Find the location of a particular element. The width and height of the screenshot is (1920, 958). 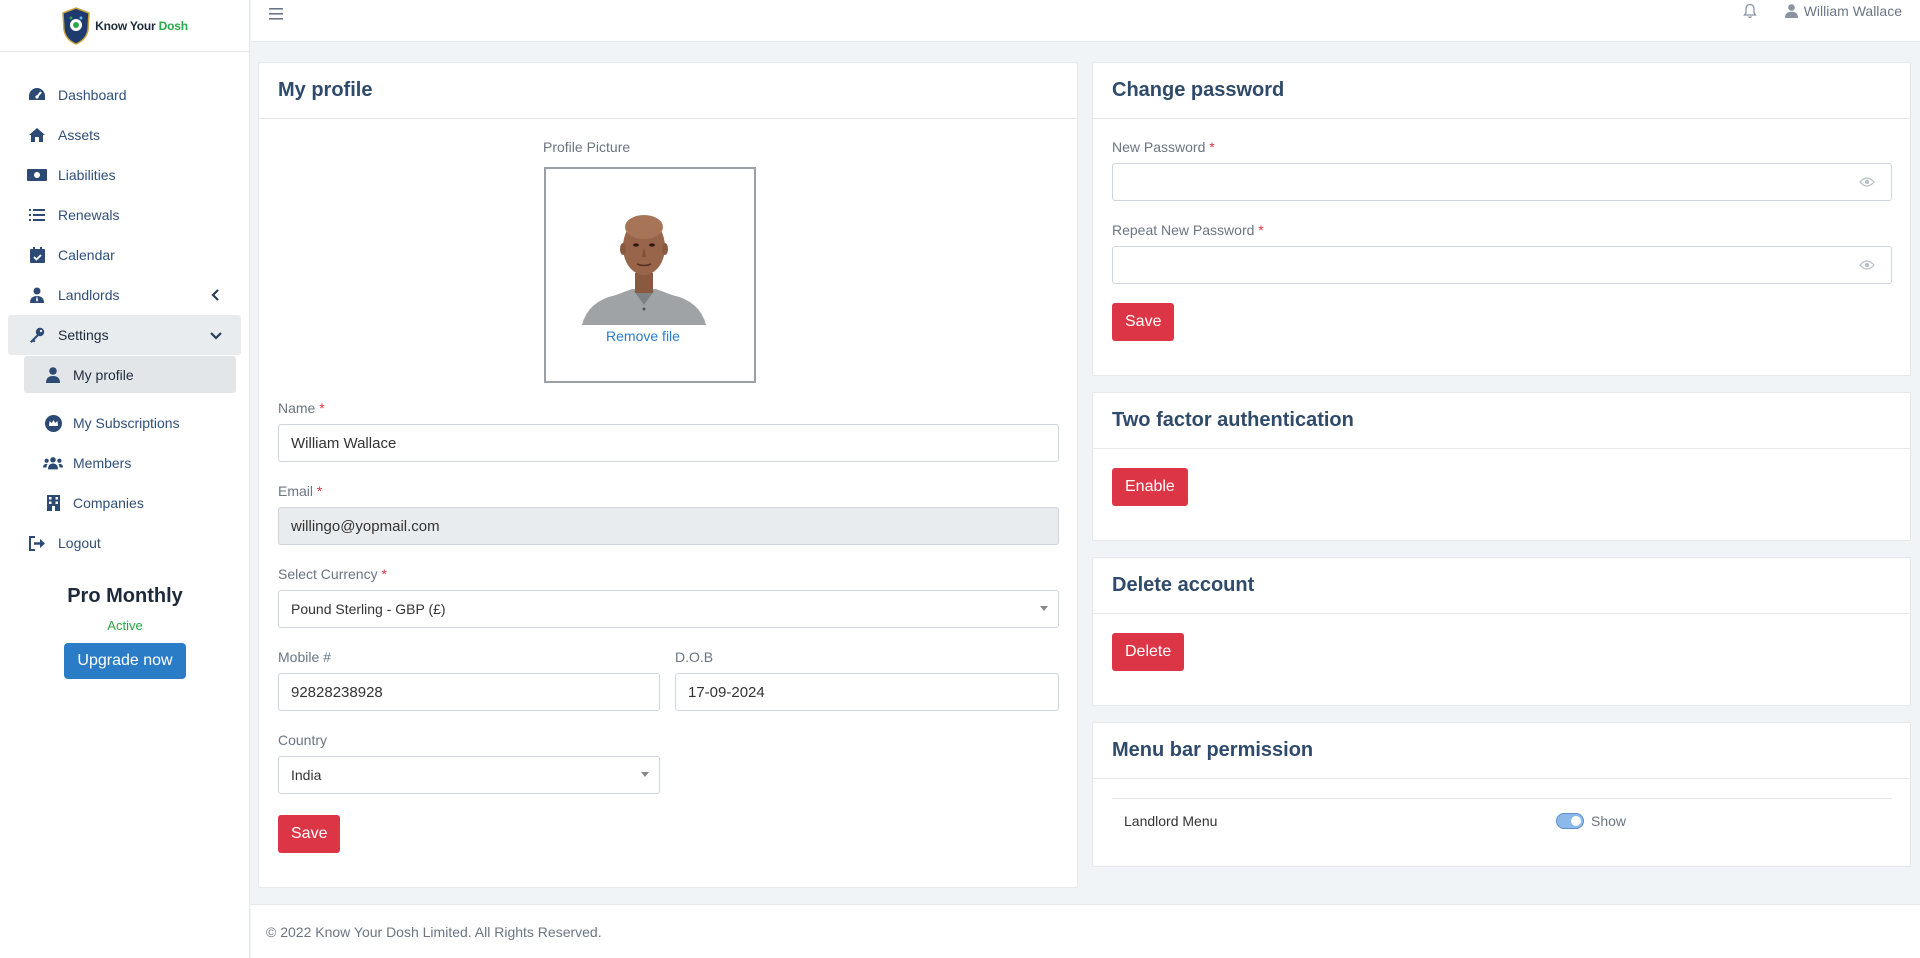

sidebar-item-my-subscriptions: My Subscriptions is located at coordinates (124, 423).